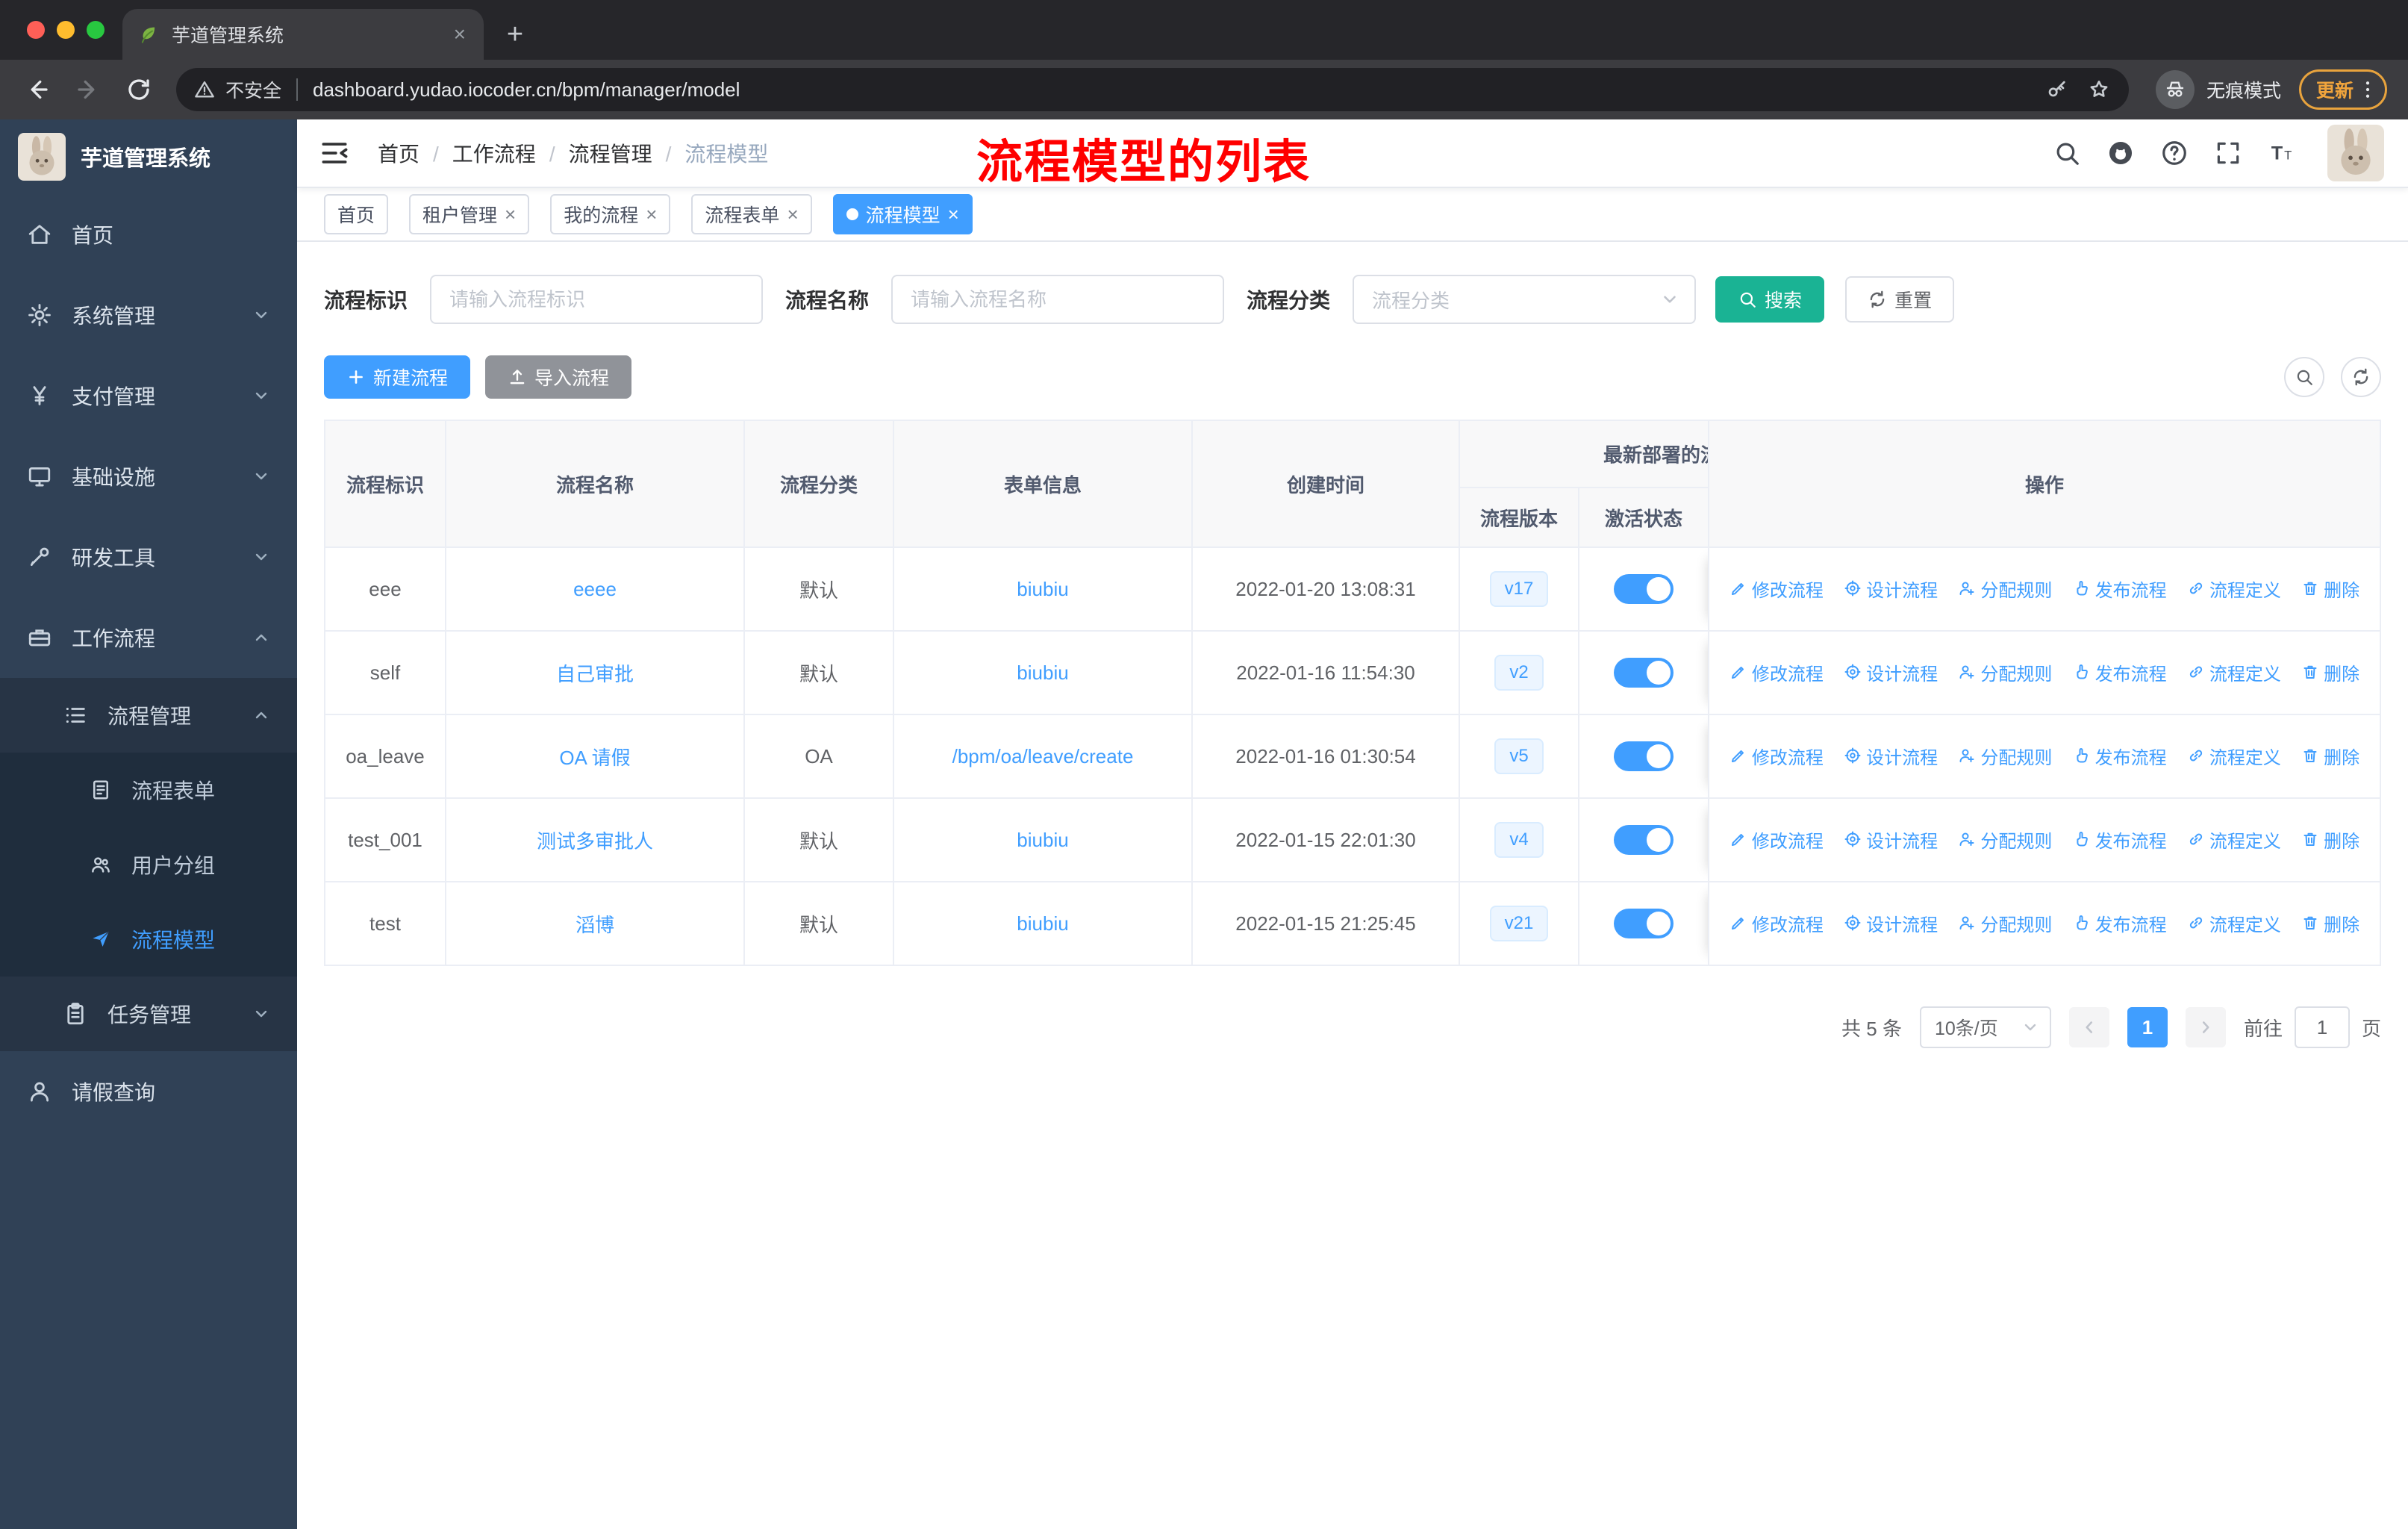  I want to click on page-number-current: 1, so click(2147, 1027).